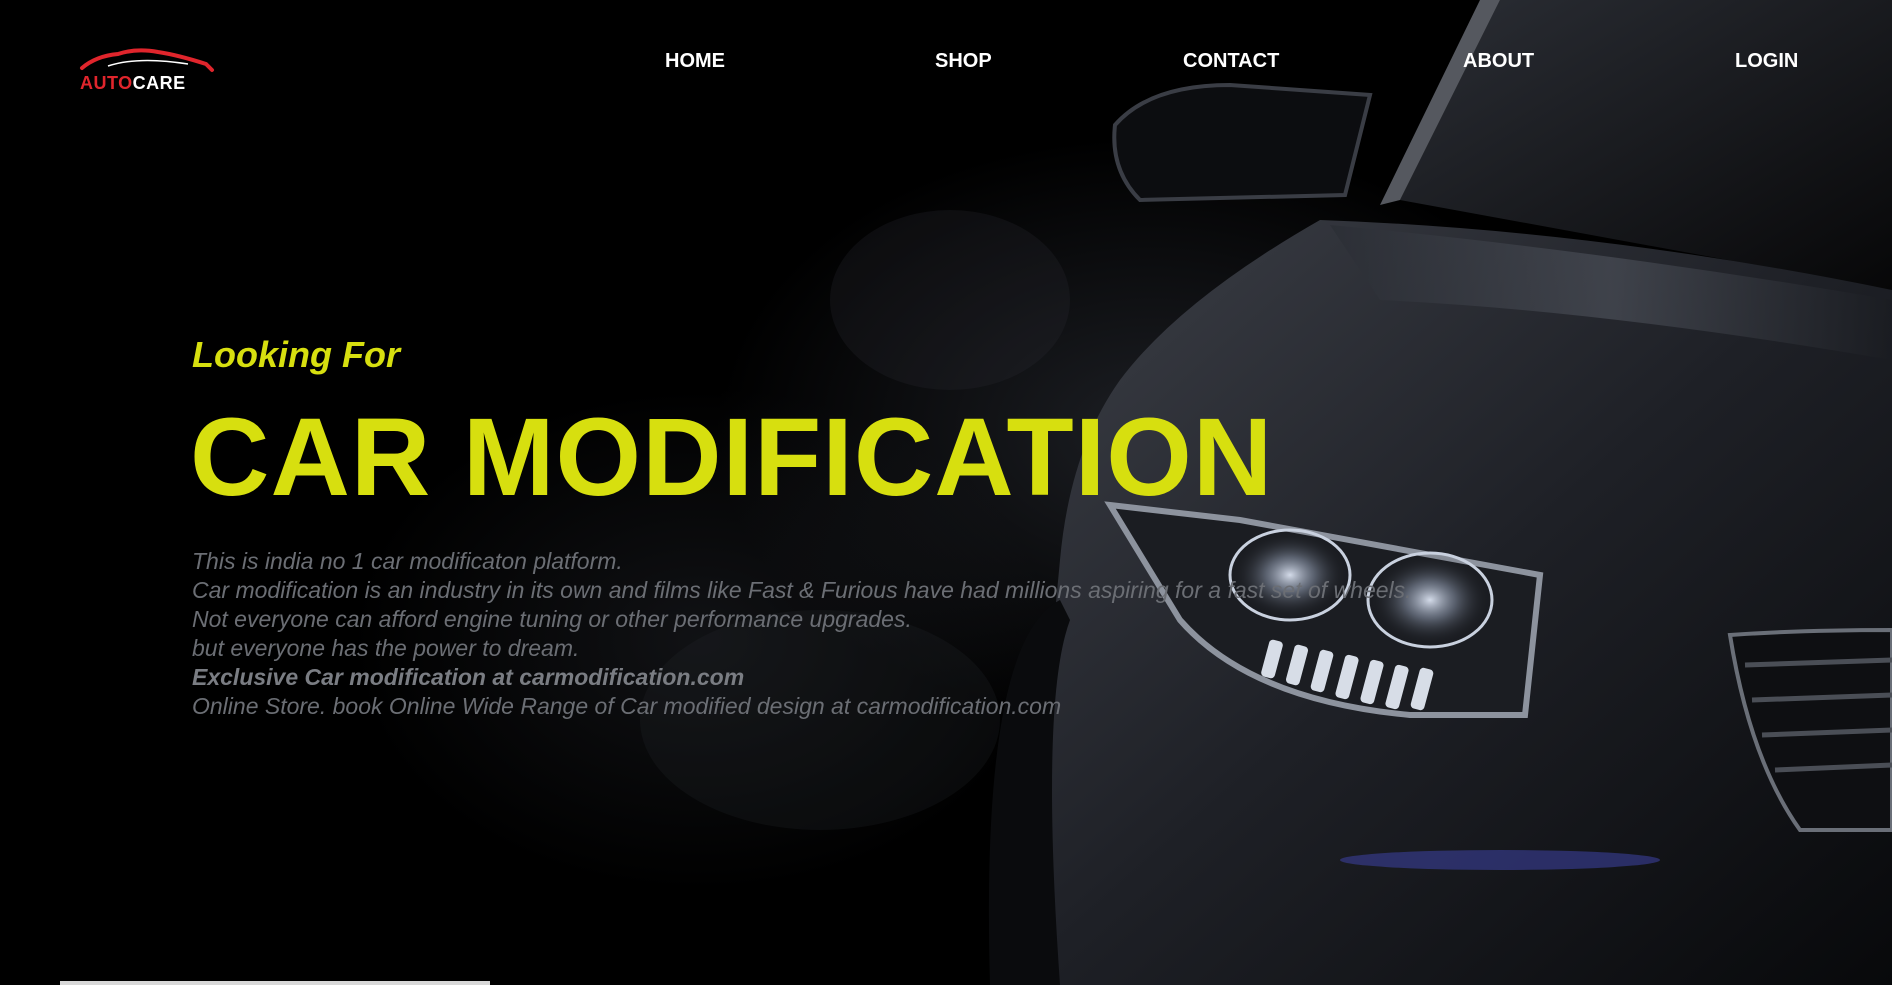 The height and width of the screenshot is (985, 1892). I want to click on main-nav: HOME SHOP CONTACT ABOUT LOGIN, so click(946, 62).